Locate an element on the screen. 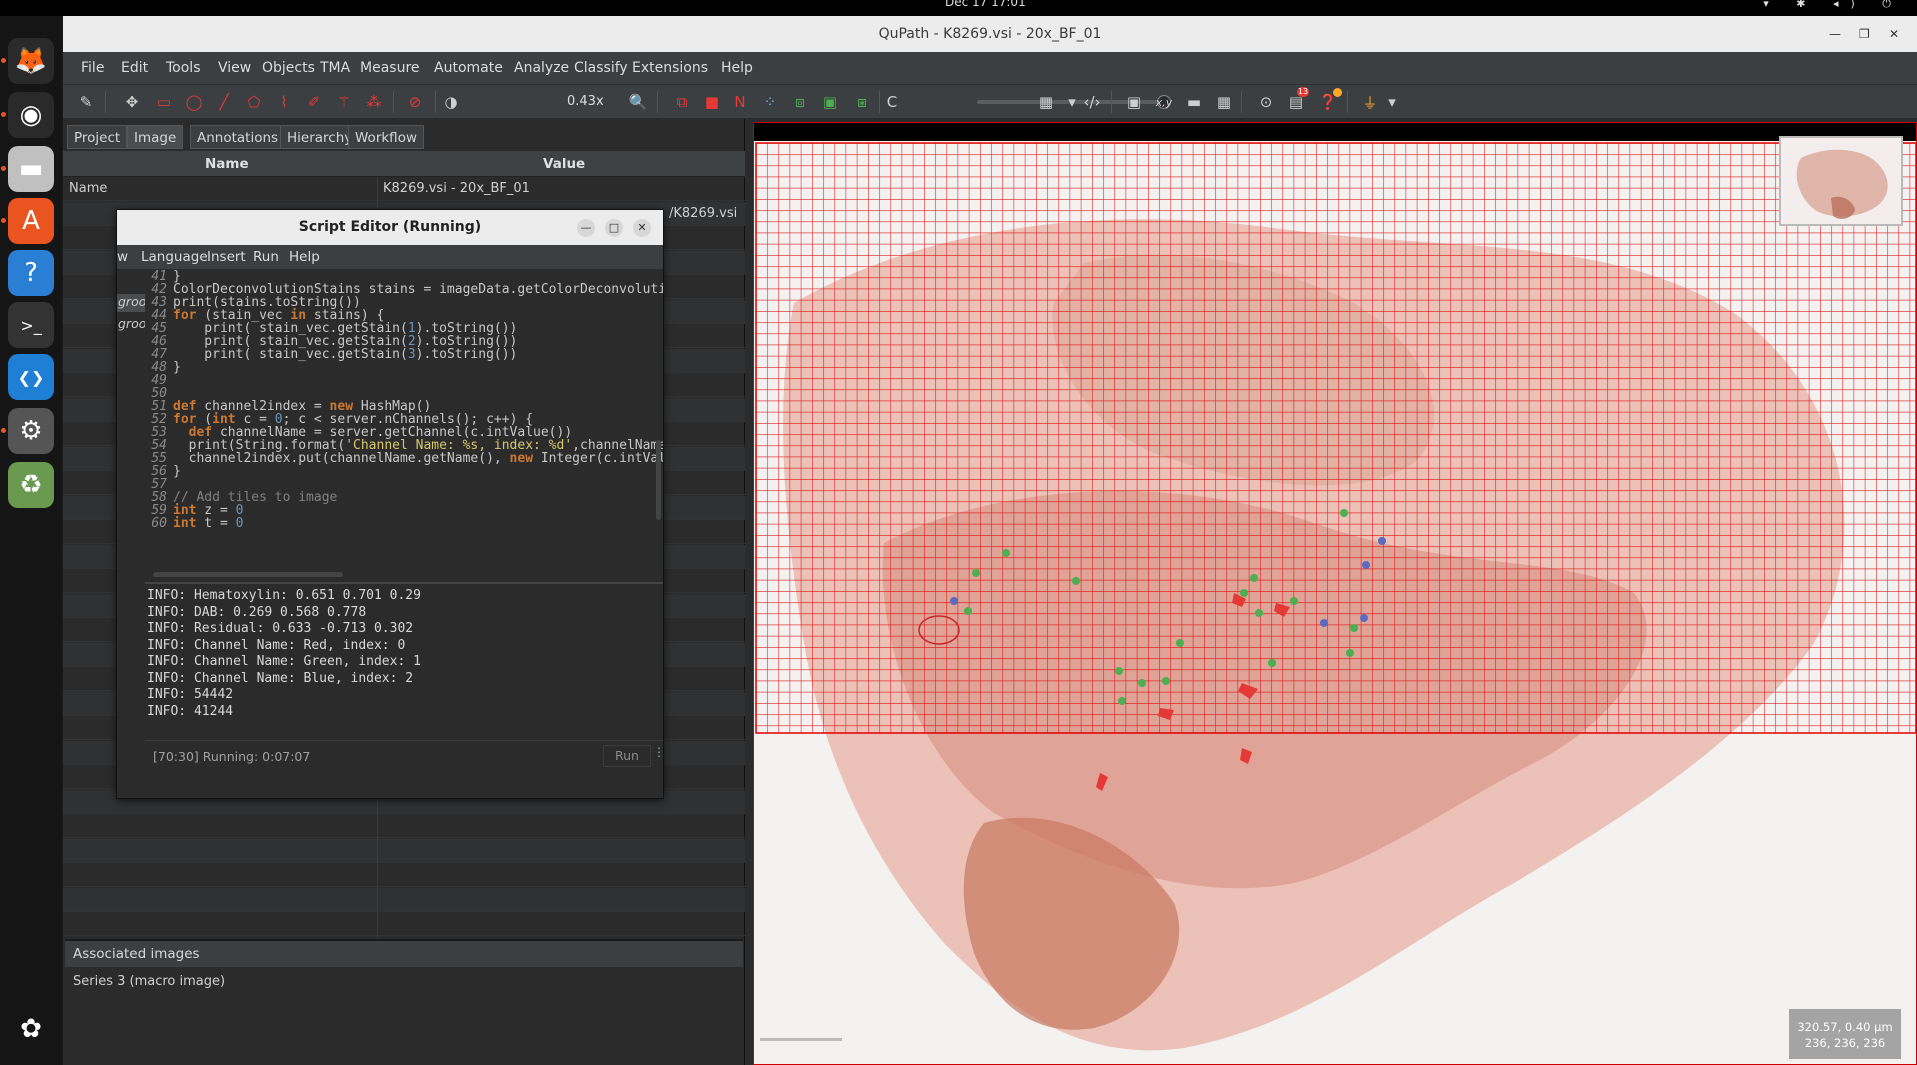  firefox-icon: 🦊 is located at coordinates (31, 61).